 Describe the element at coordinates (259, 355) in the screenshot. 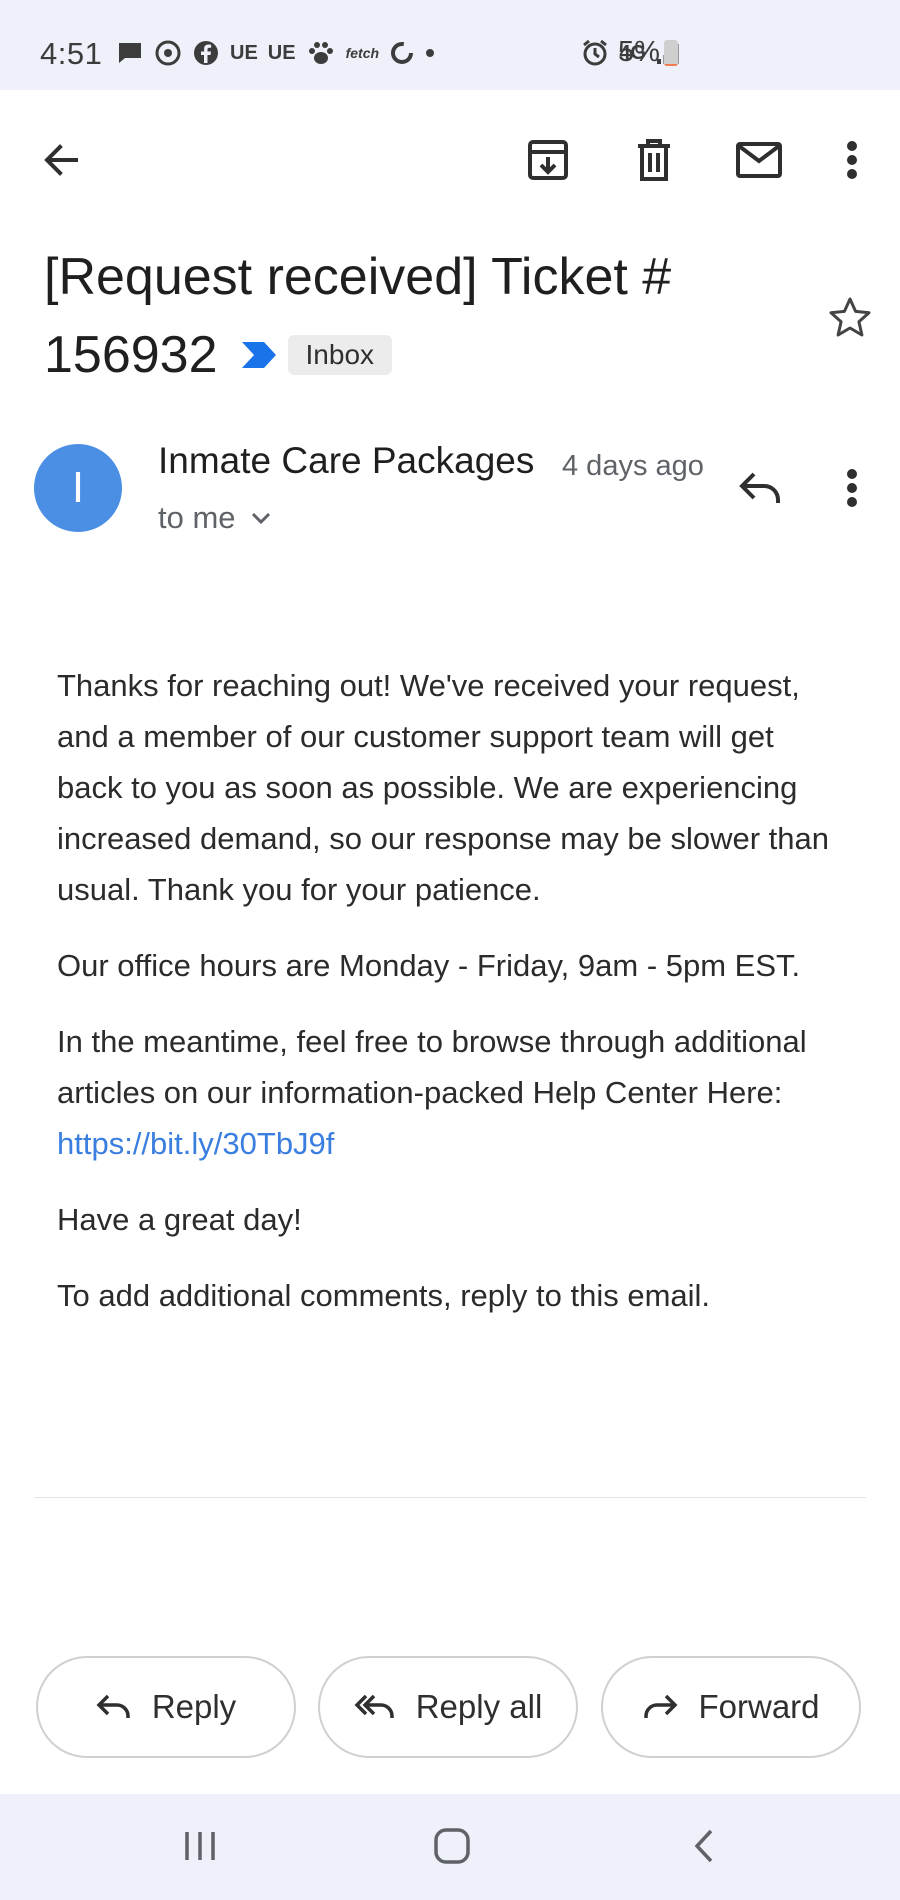

I see `importance-marker-icon` at that location.